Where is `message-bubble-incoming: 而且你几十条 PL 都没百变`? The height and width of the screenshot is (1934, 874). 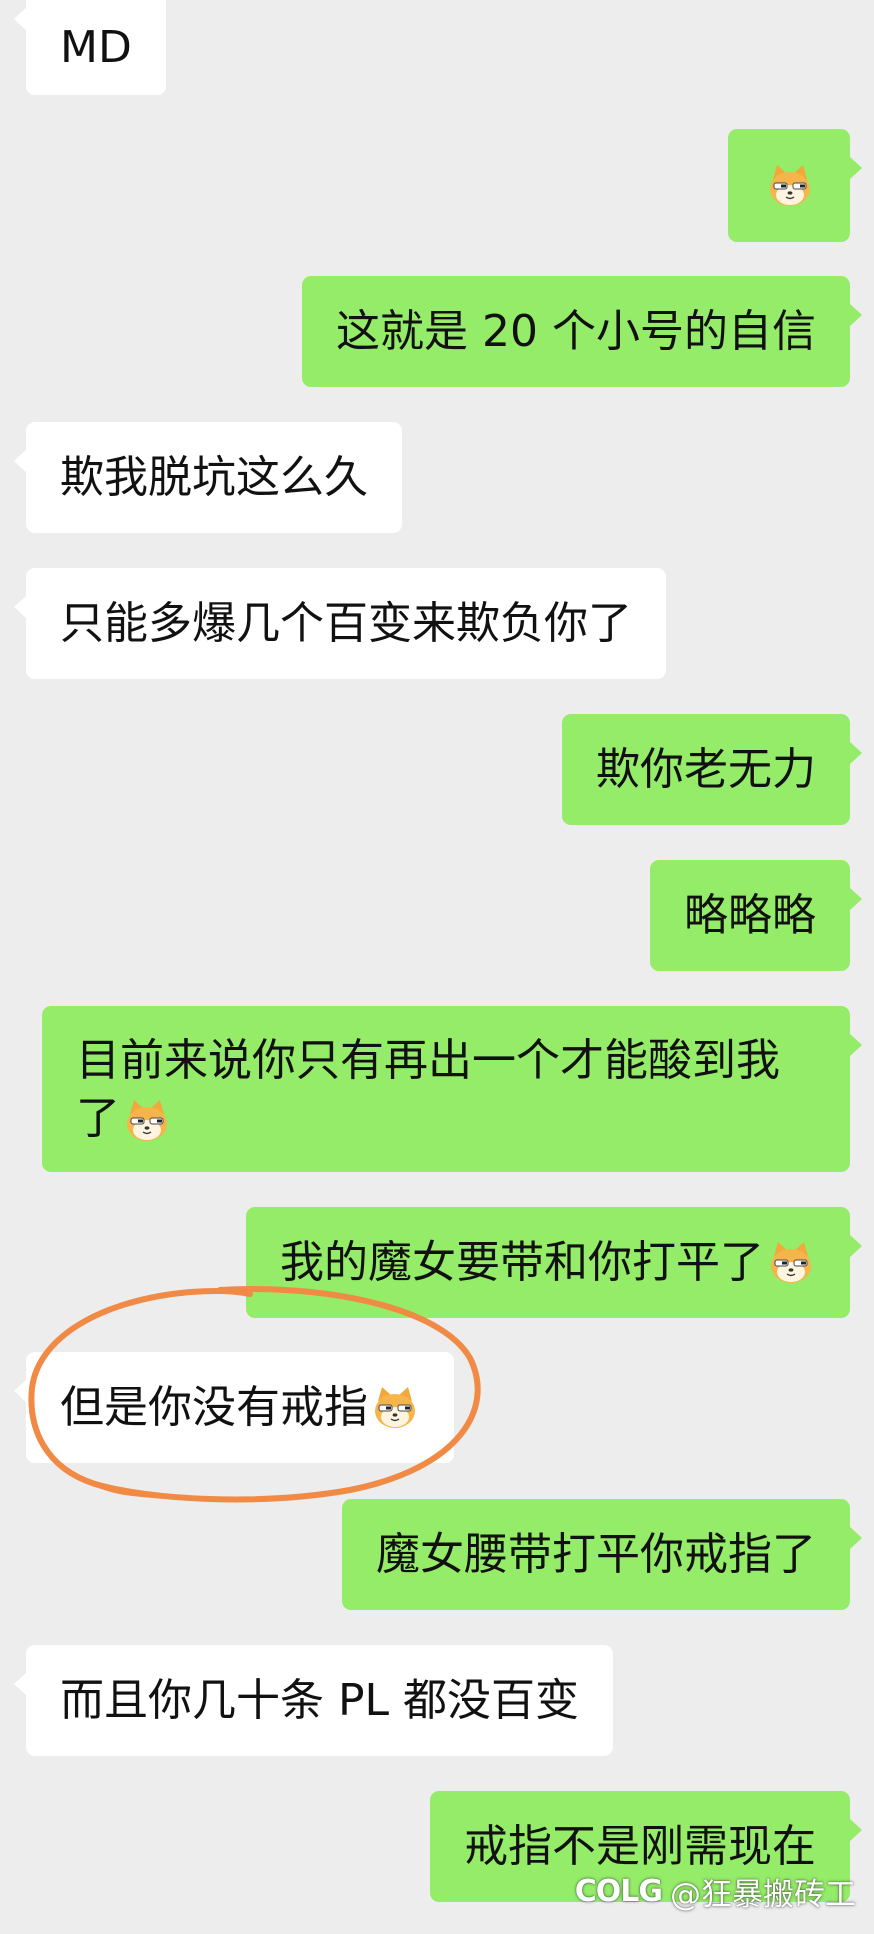
message-bubble-incoming: 而且你几十条 PL 都没百变 is located at coordinates (313, 1700).